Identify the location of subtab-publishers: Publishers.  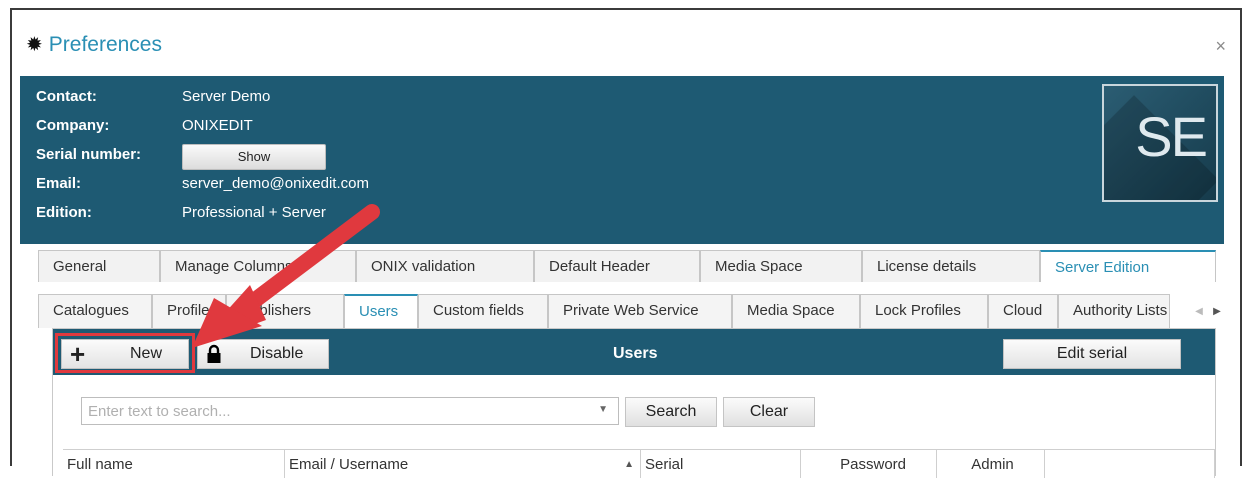
(285, 311).